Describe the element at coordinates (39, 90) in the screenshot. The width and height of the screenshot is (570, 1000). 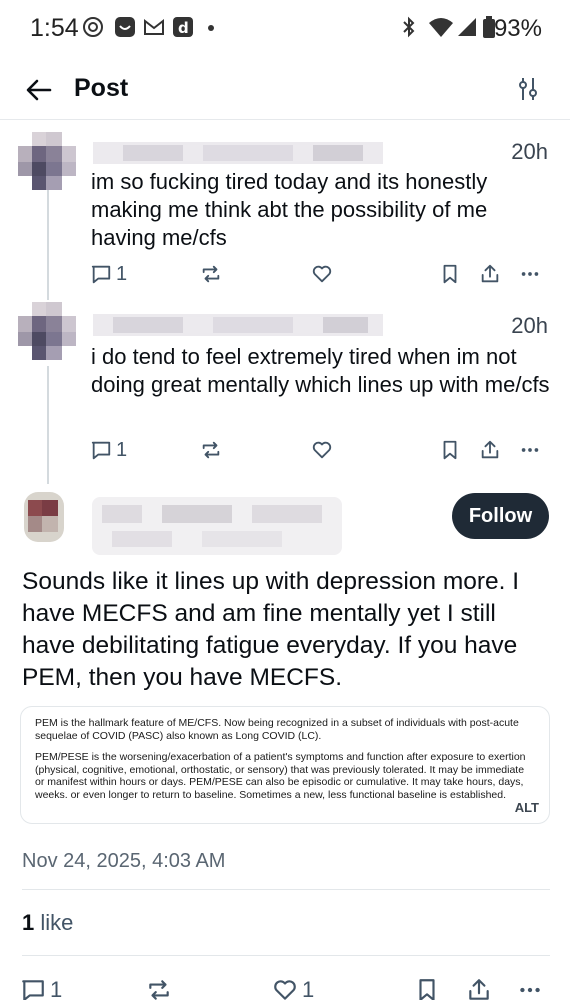
I see `back-arrow-icon` at that location.